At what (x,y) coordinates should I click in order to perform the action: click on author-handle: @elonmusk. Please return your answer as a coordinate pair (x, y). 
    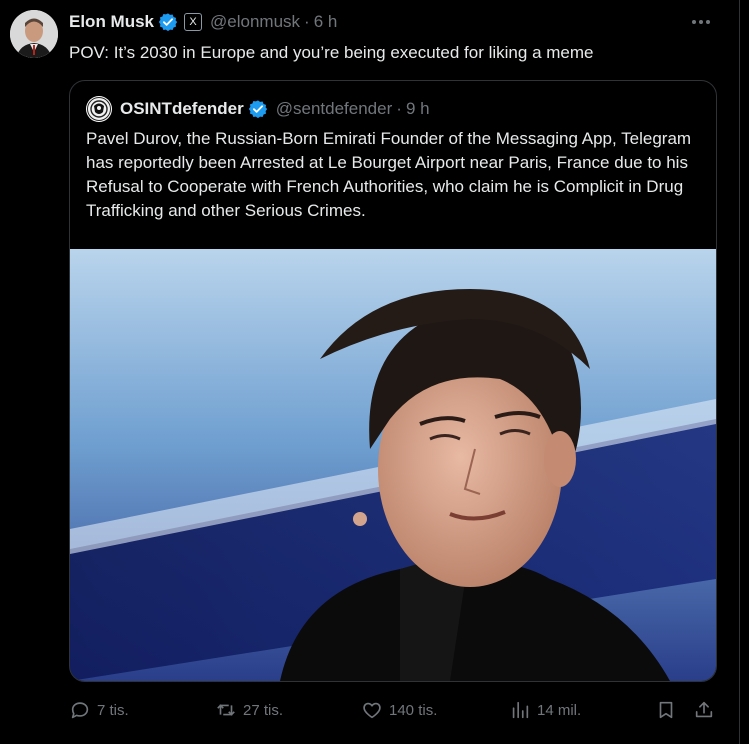
    Looking at the image, I should click on (255, 22).